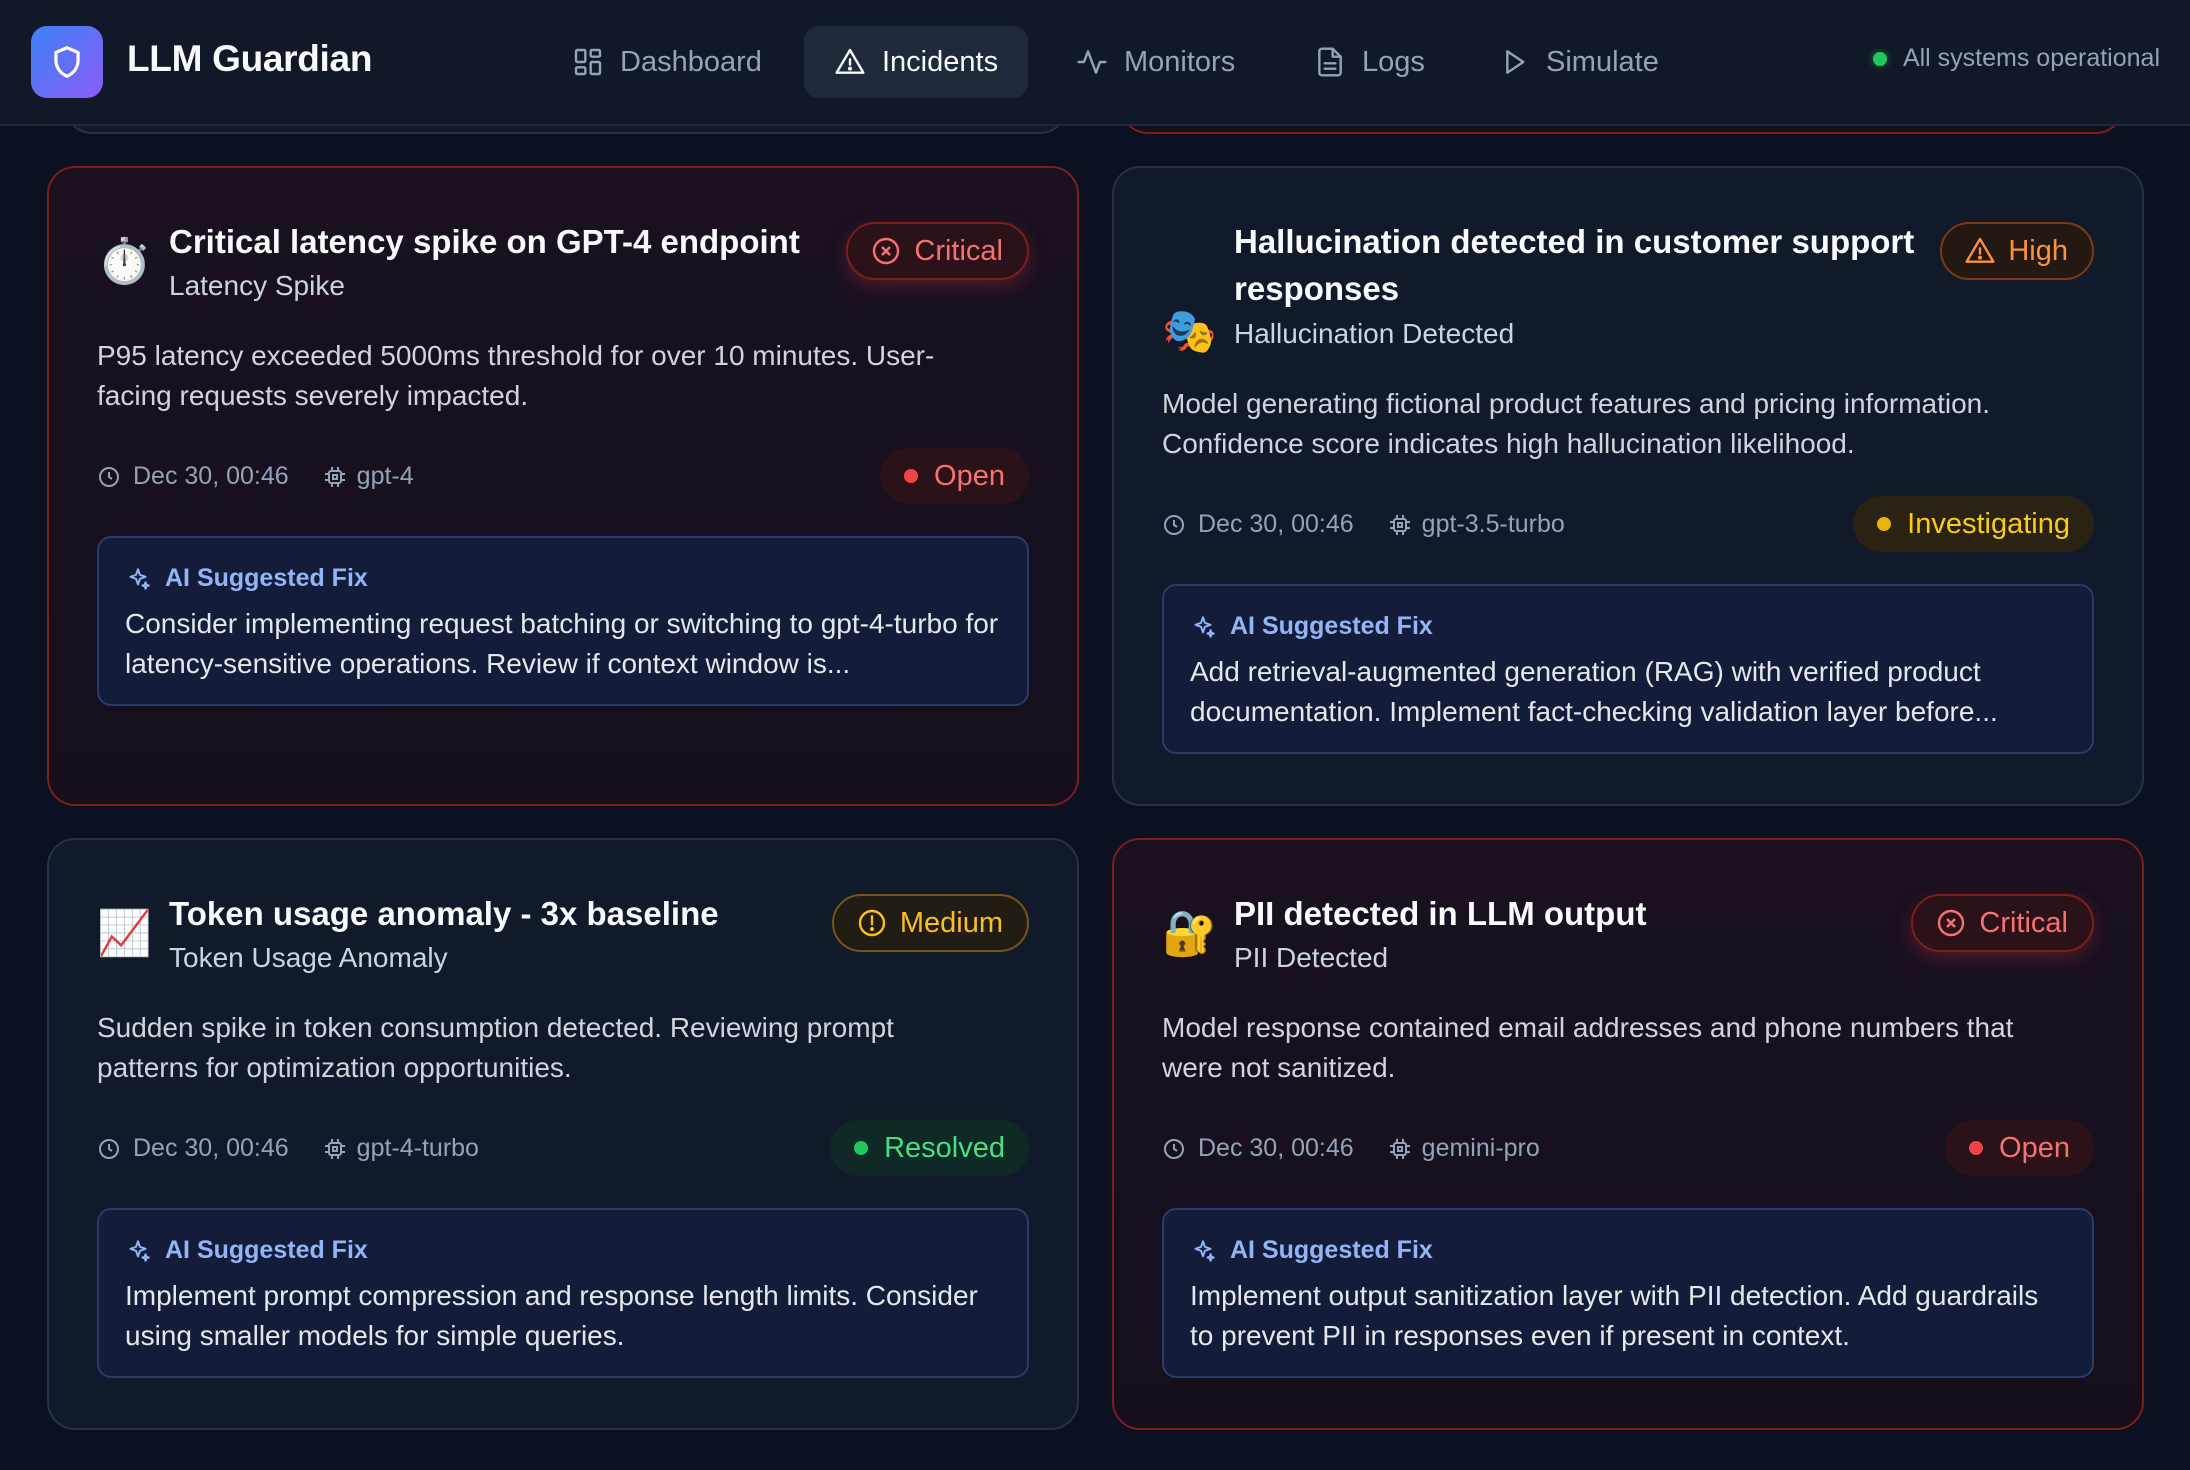  I want to click on nav-monitors-label: Monitors, so click(1180, 61).